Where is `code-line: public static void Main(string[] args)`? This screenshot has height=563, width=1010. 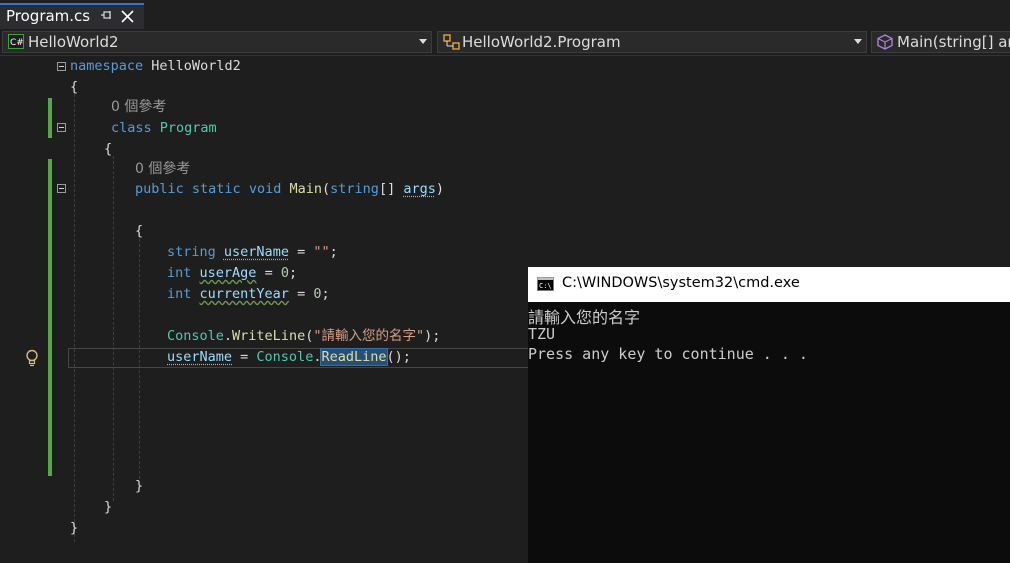 code-line: public static void Main(string[] args) is located at coordinates (289, 189).